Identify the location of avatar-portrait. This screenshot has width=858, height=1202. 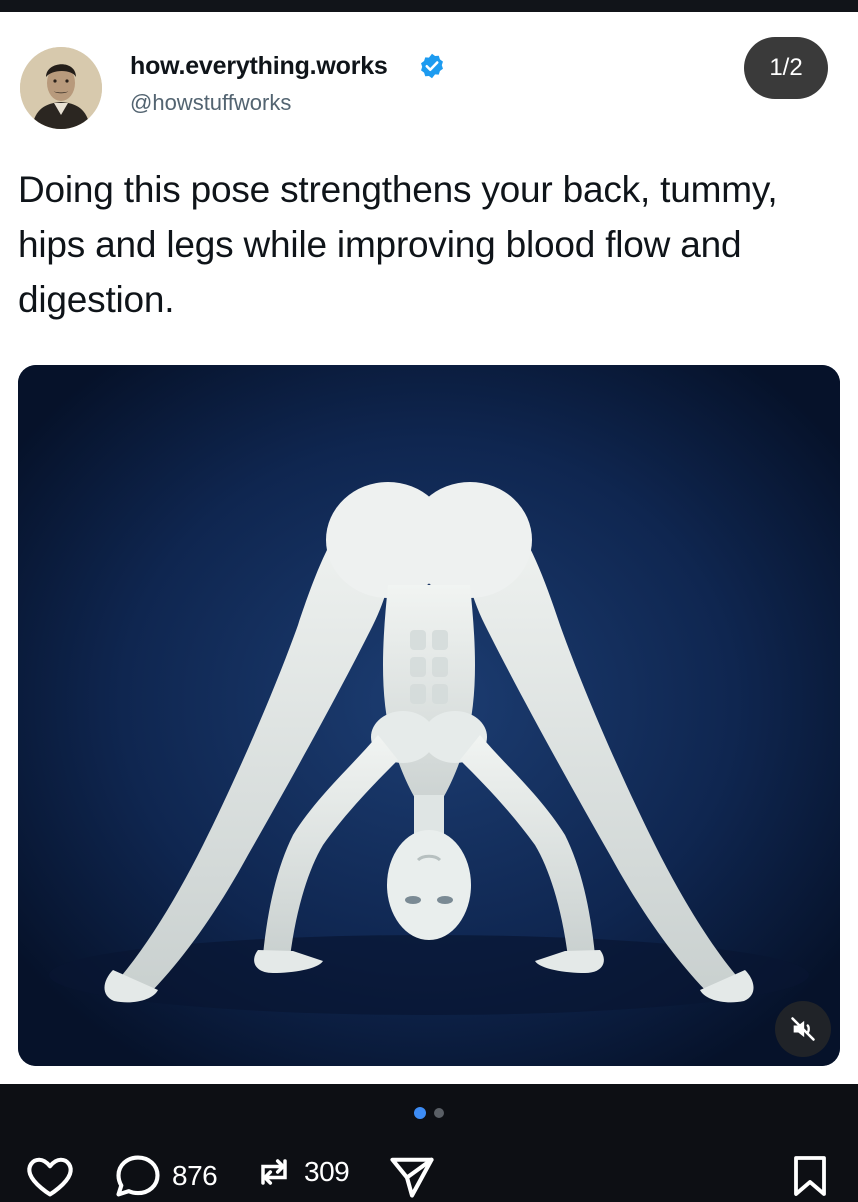
(61, 88).